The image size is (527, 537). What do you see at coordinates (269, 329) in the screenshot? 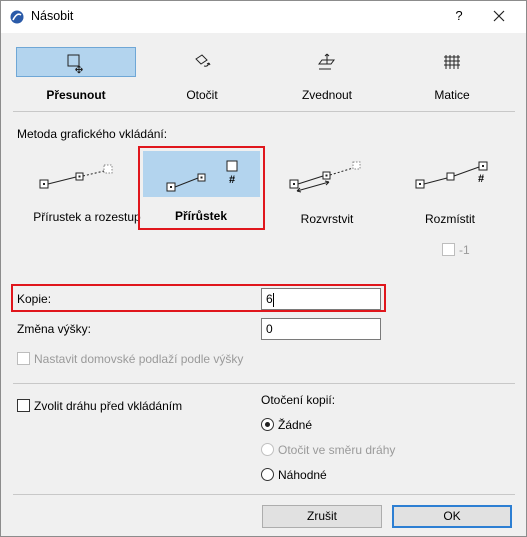
I see `height-change-value: 0` at bounding box center [269, 329].